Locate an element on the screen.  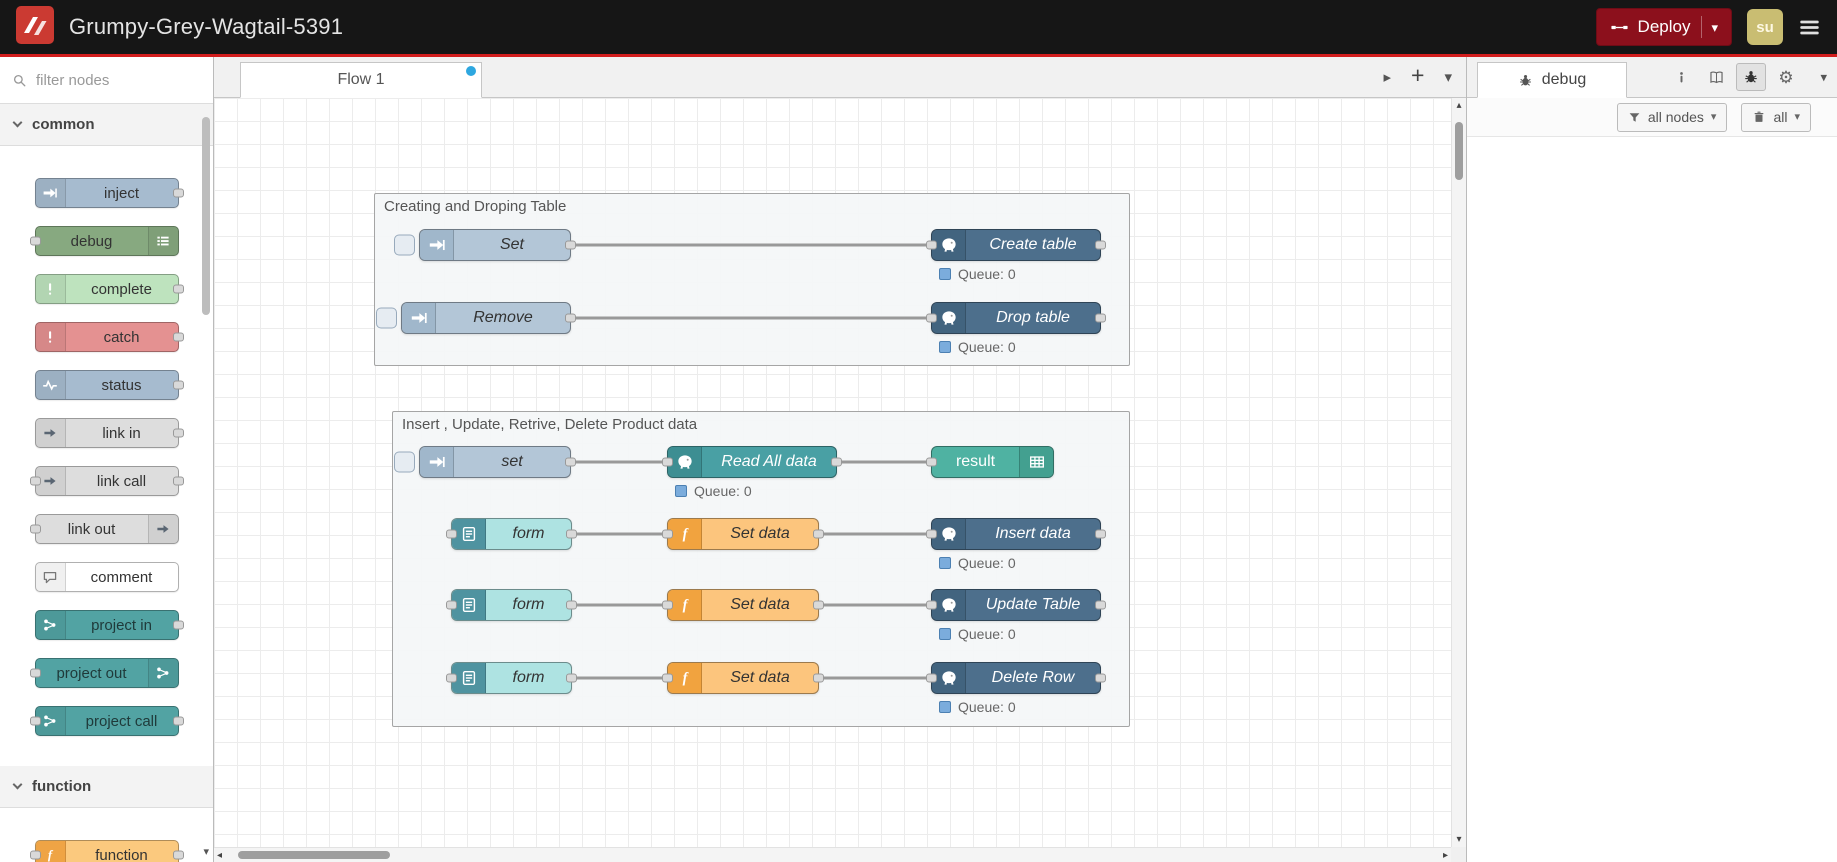
scroll-left-icon: ◂ is located at coordinates (219, 855).